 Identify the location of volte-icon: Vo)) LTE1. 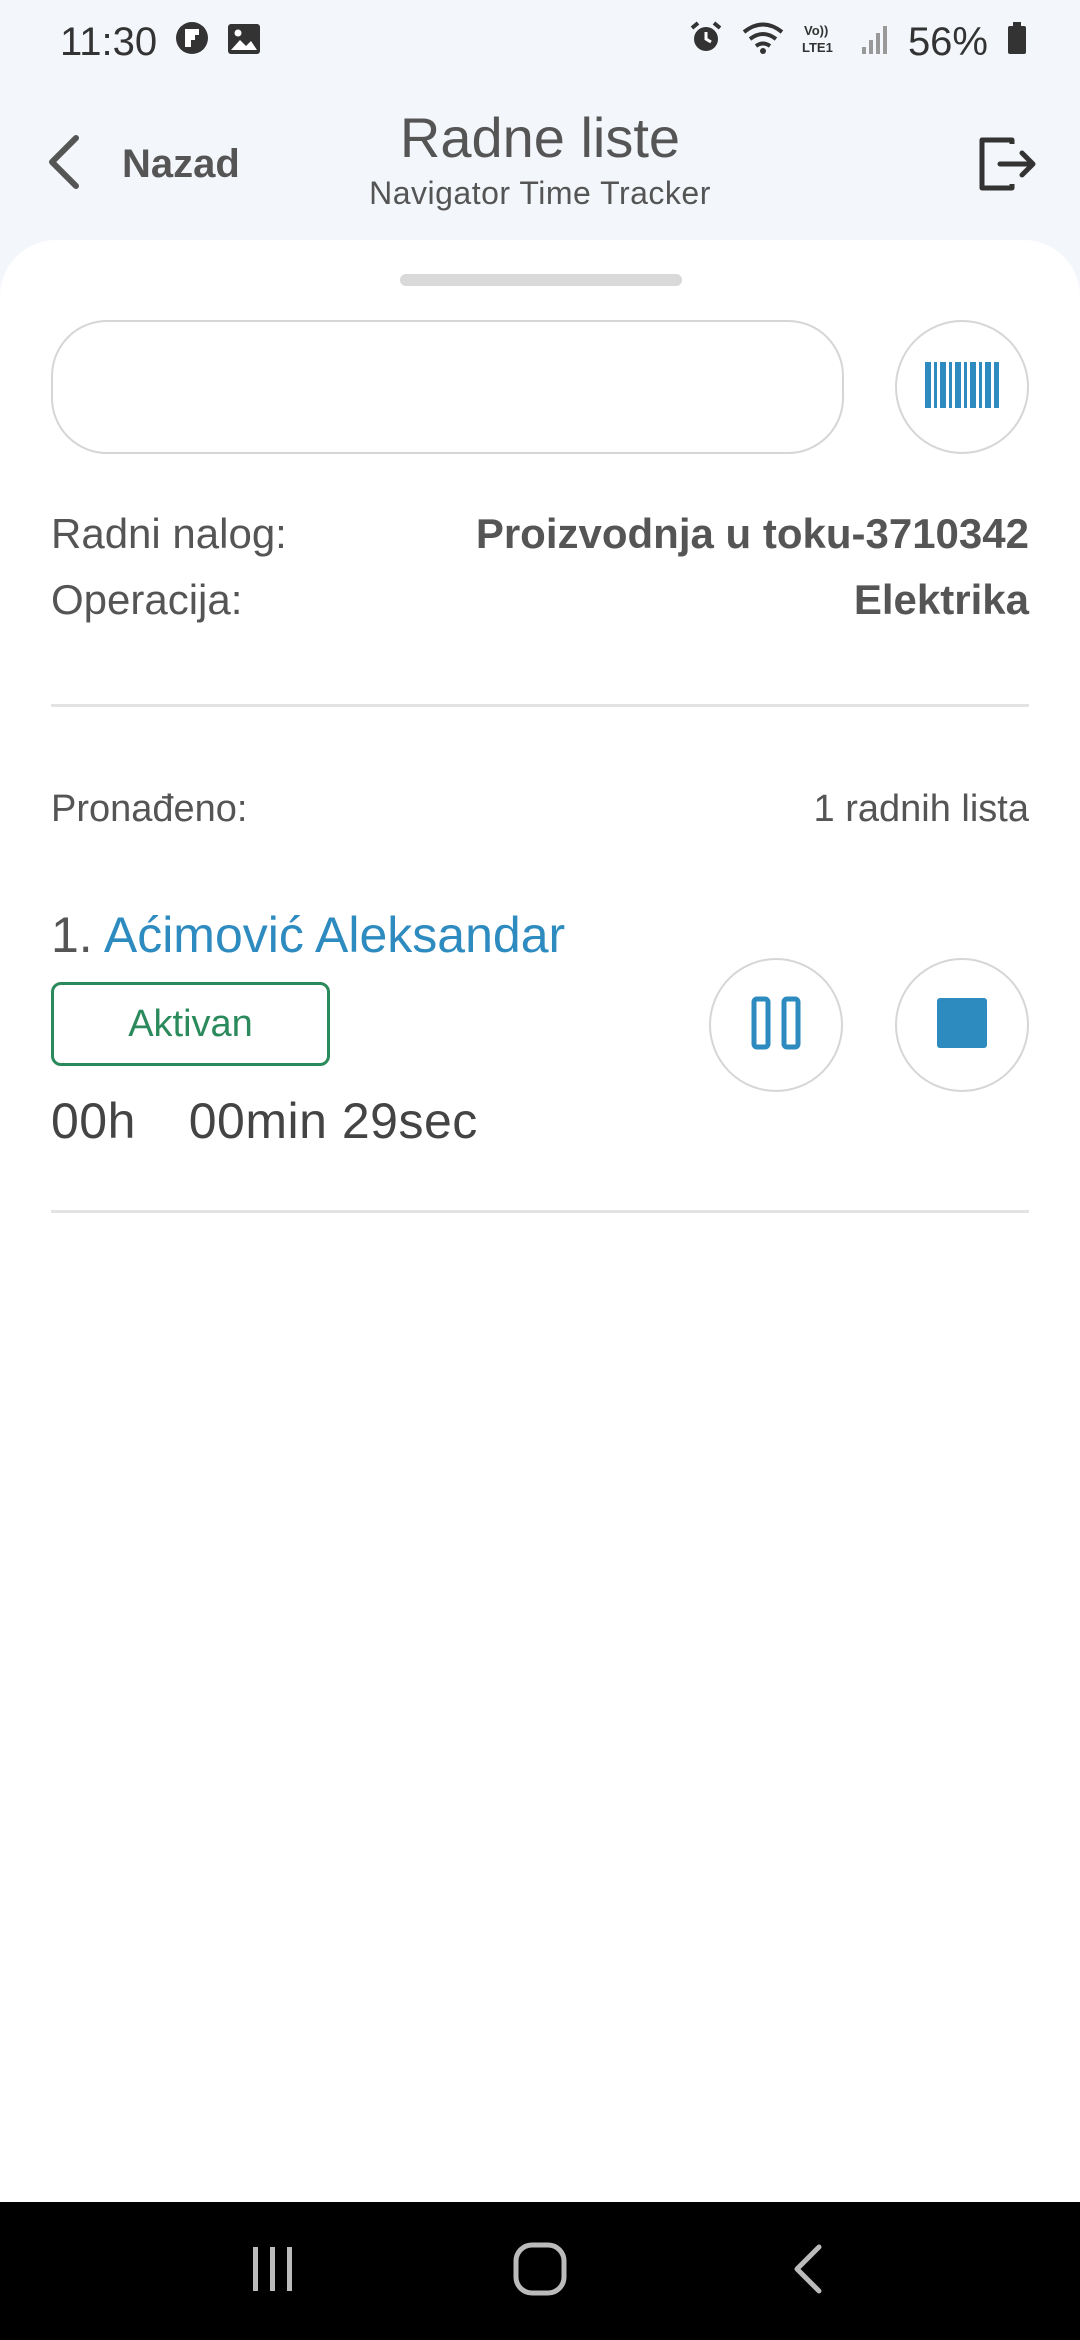
(822, 42).